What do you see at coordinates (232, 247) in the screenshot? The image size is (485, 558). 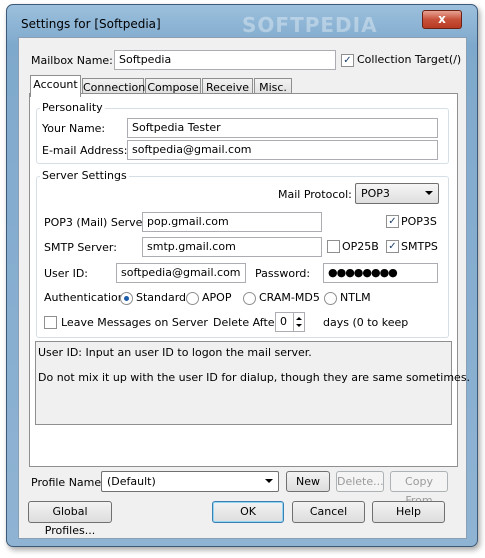 I see `smtp-server-input: smtp.gmail.com` at bounding box center [232, 247].